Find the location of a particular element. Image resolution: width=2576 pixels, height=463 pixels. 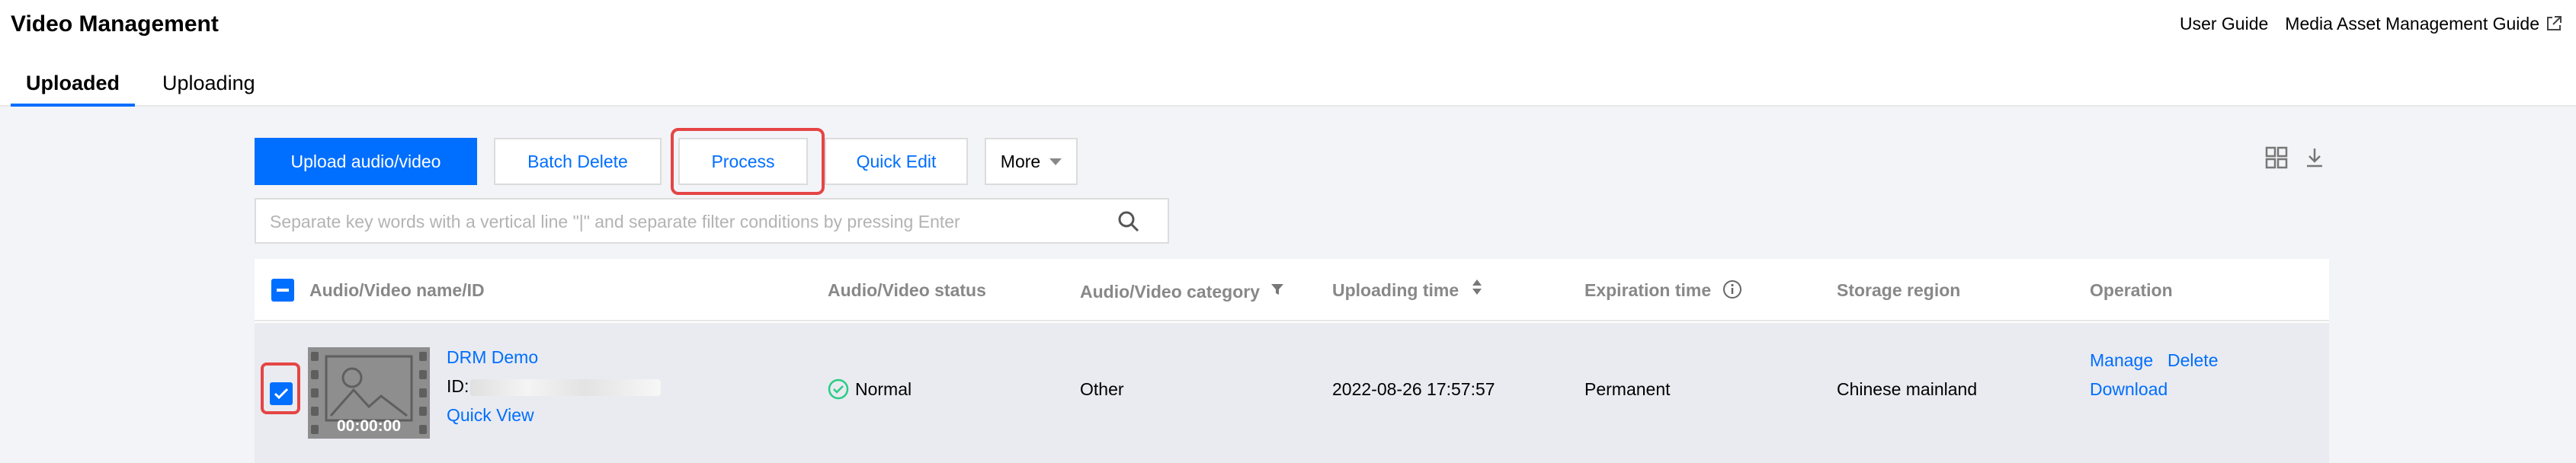

video-name-link: DRM Demo is located at coordinates (492, 357).